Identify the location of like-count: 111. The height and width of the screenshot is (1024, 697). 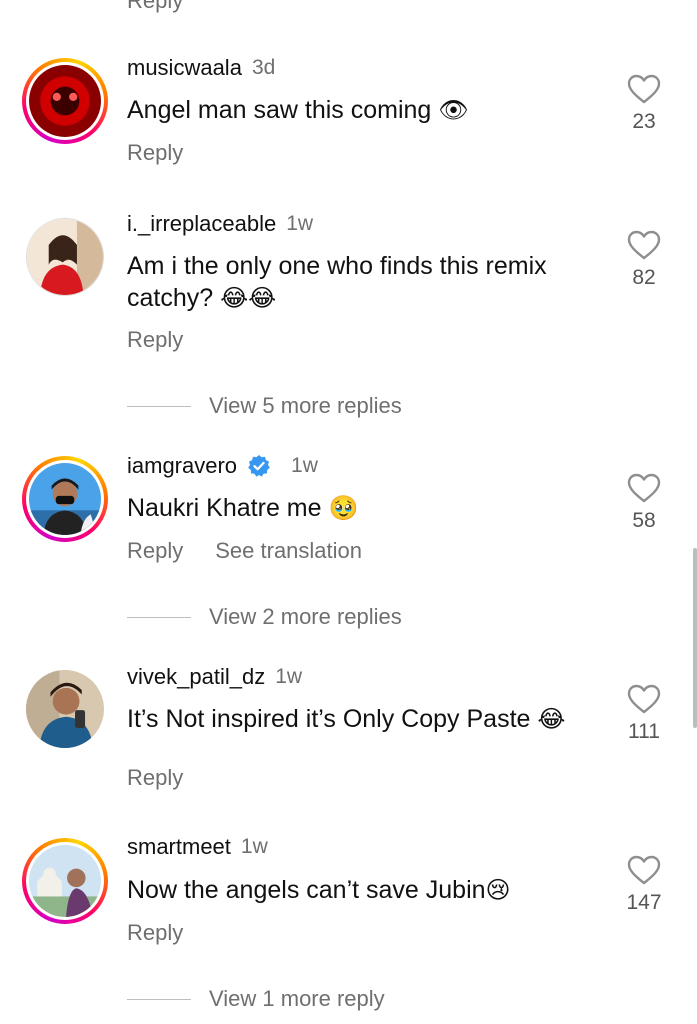
(644, 731).